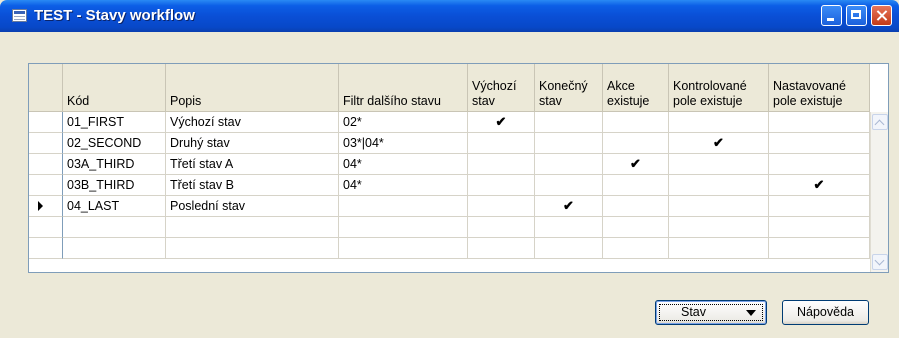 The width and height of the screenshot is (899, 338). I want to click on cell-description: Třetí stav A, so click(252, 164).